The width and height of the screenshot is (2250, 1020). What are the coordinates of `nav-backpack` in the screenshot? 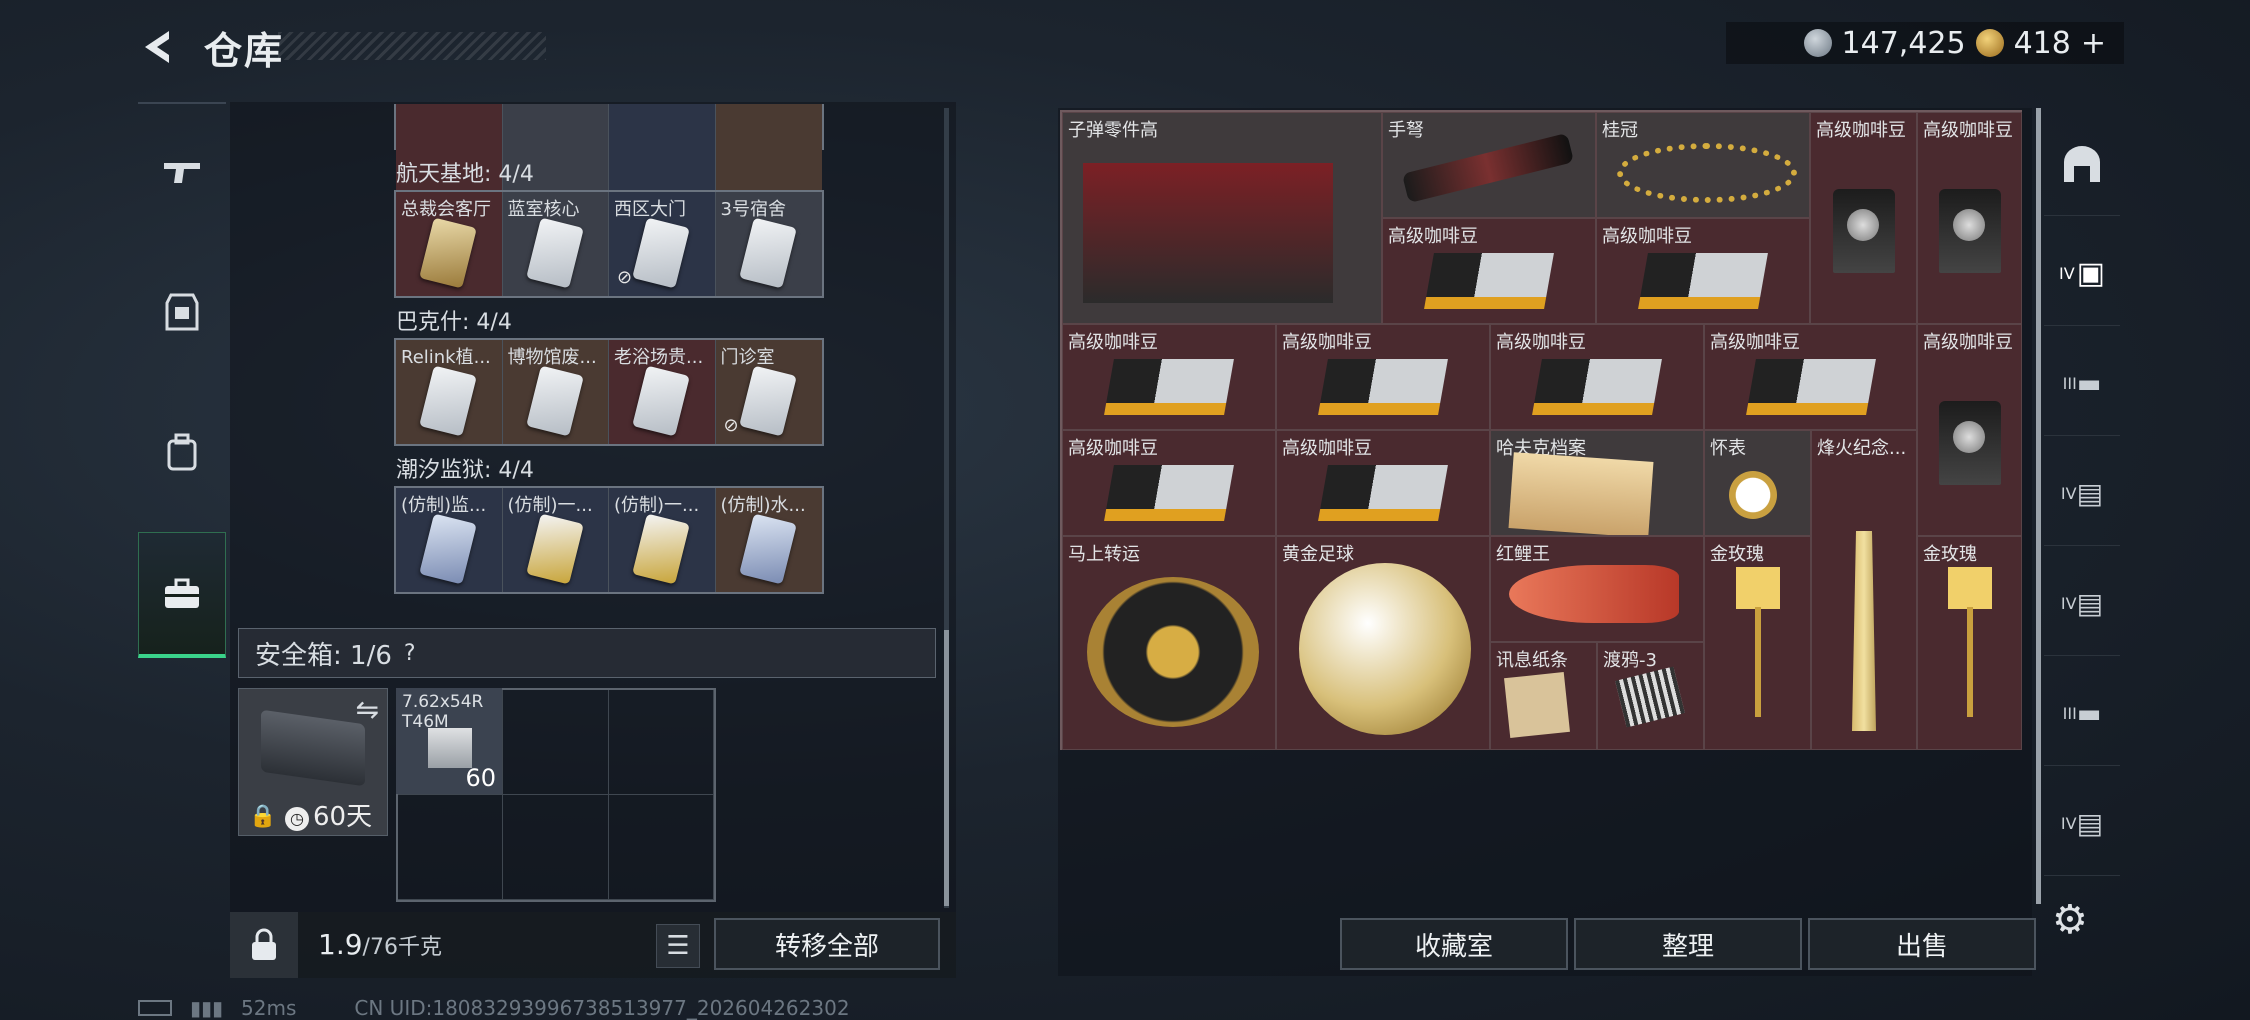 It's located at (182, 452).